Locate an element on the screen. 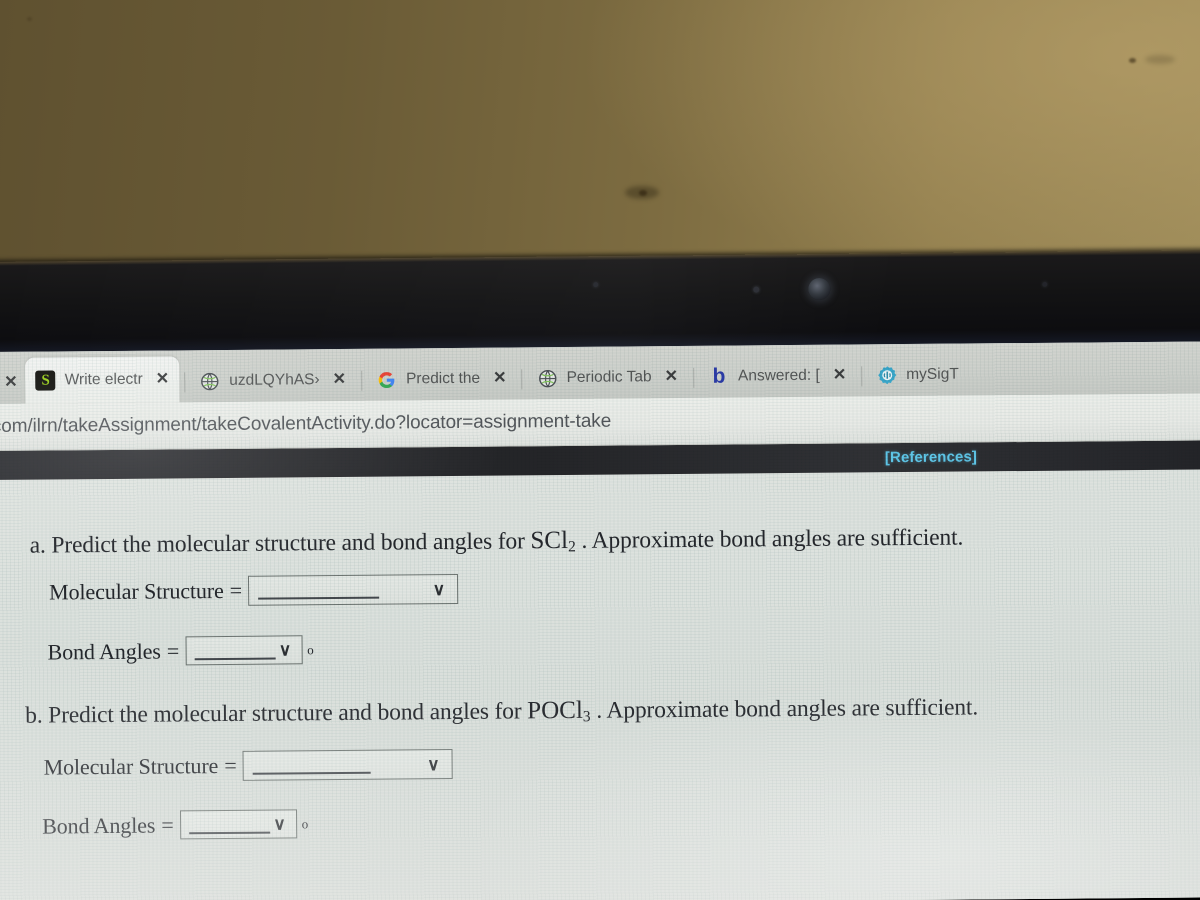 Image resolution: width=1200 pixels, height=900 pixels. browser-tab-uzdlqyhas: uzdLQYhAS› ✕ is located at coordinates (273, 380).